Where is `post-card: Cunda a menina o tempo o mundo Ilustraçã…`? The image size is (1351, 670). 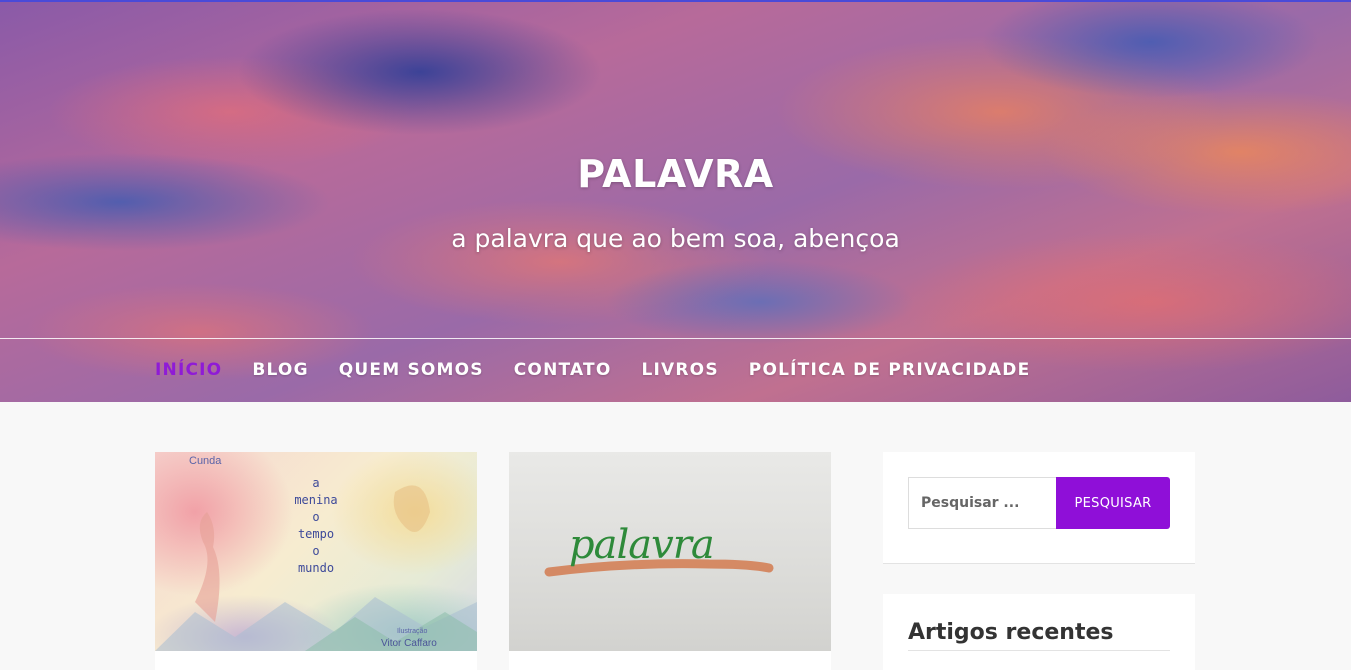
post-card: Cunda a menina o tempo o mundo Ilustraçã… is located at coordinates (316, 561).